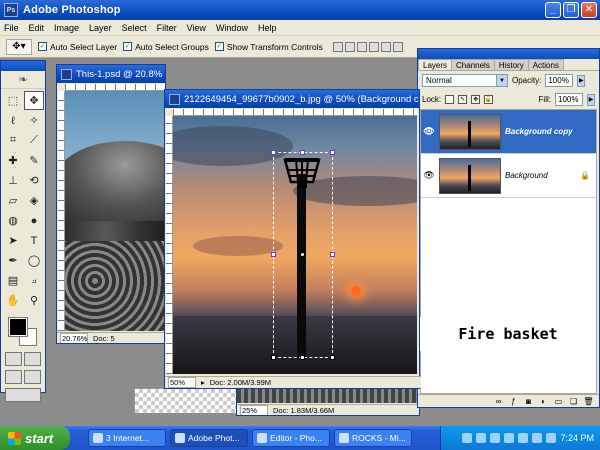 The image size is (600, 450). I want to click on layer-row-background: 👁 Background 🔒, so click(508, 176).